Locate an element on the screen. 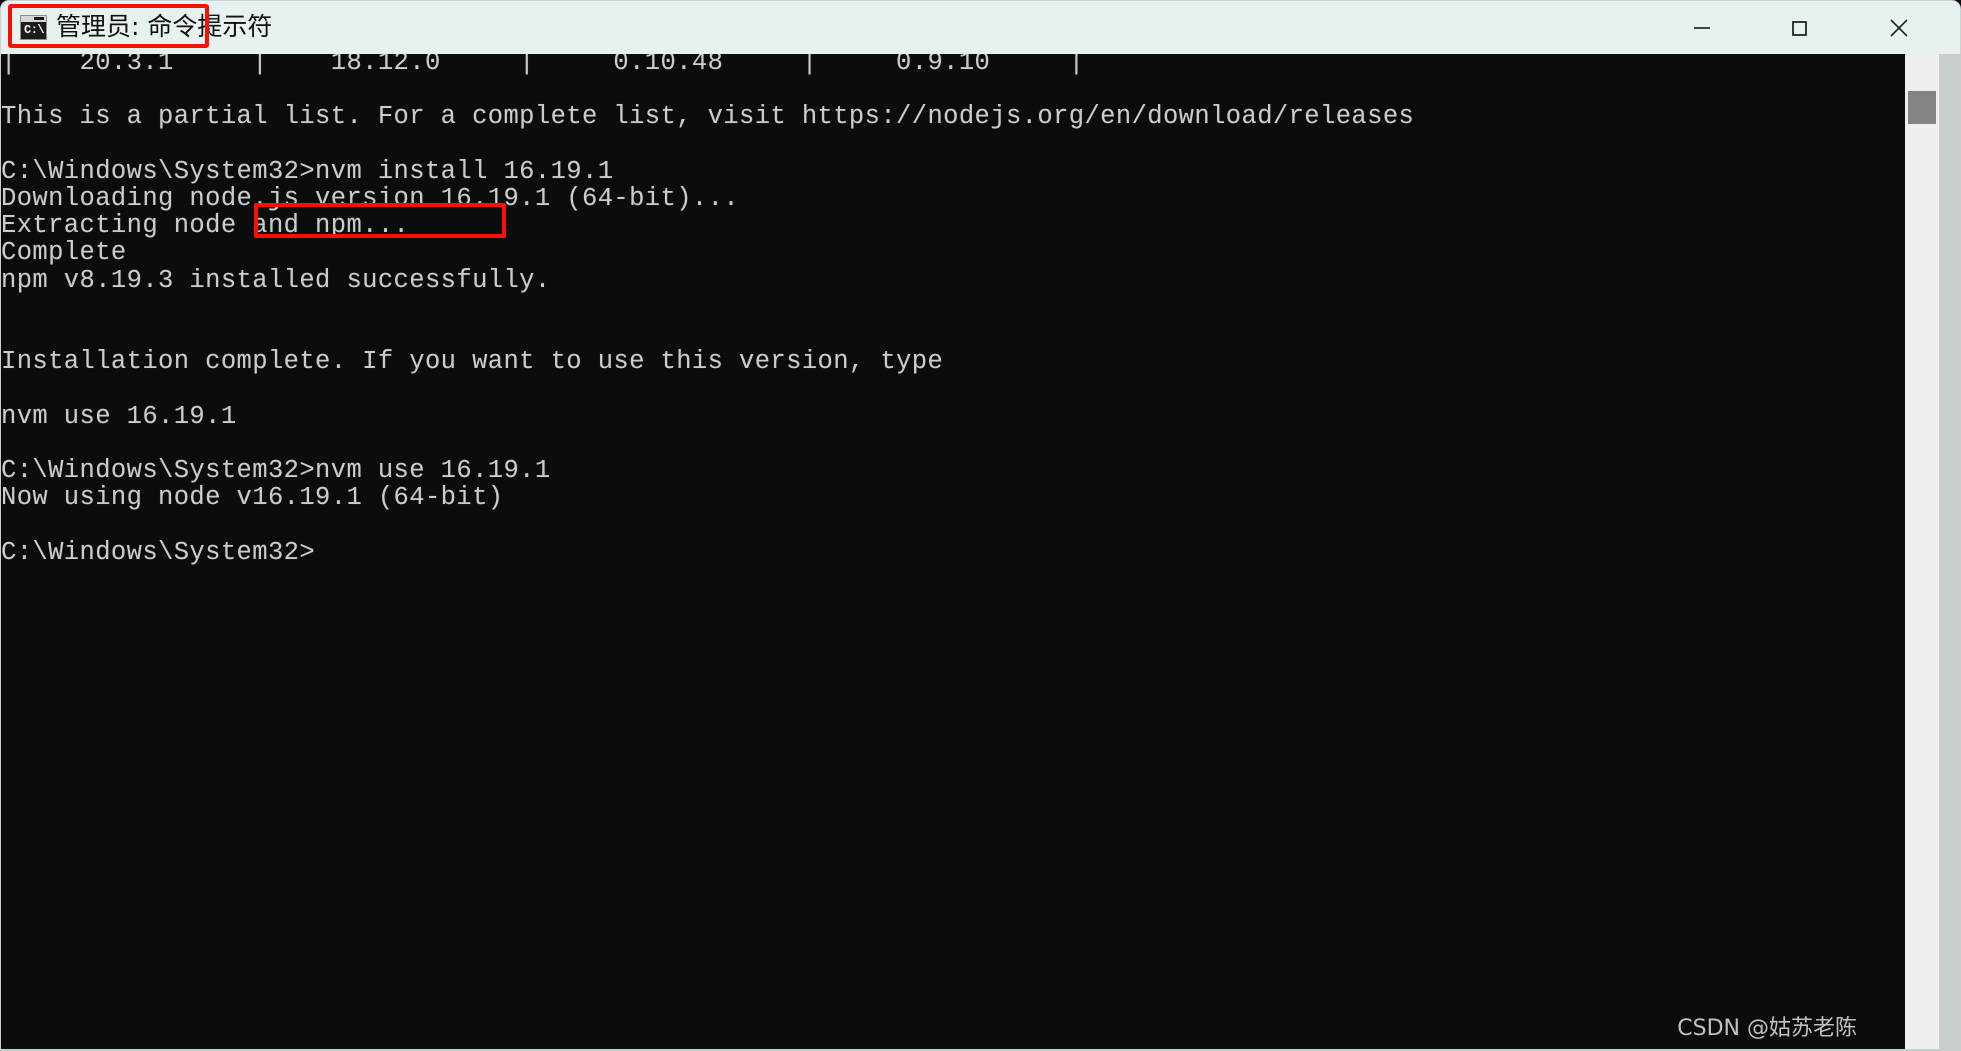 The height and width of the screenshot is (1051, 1961). close-button is located at coordinates (1898, 27).